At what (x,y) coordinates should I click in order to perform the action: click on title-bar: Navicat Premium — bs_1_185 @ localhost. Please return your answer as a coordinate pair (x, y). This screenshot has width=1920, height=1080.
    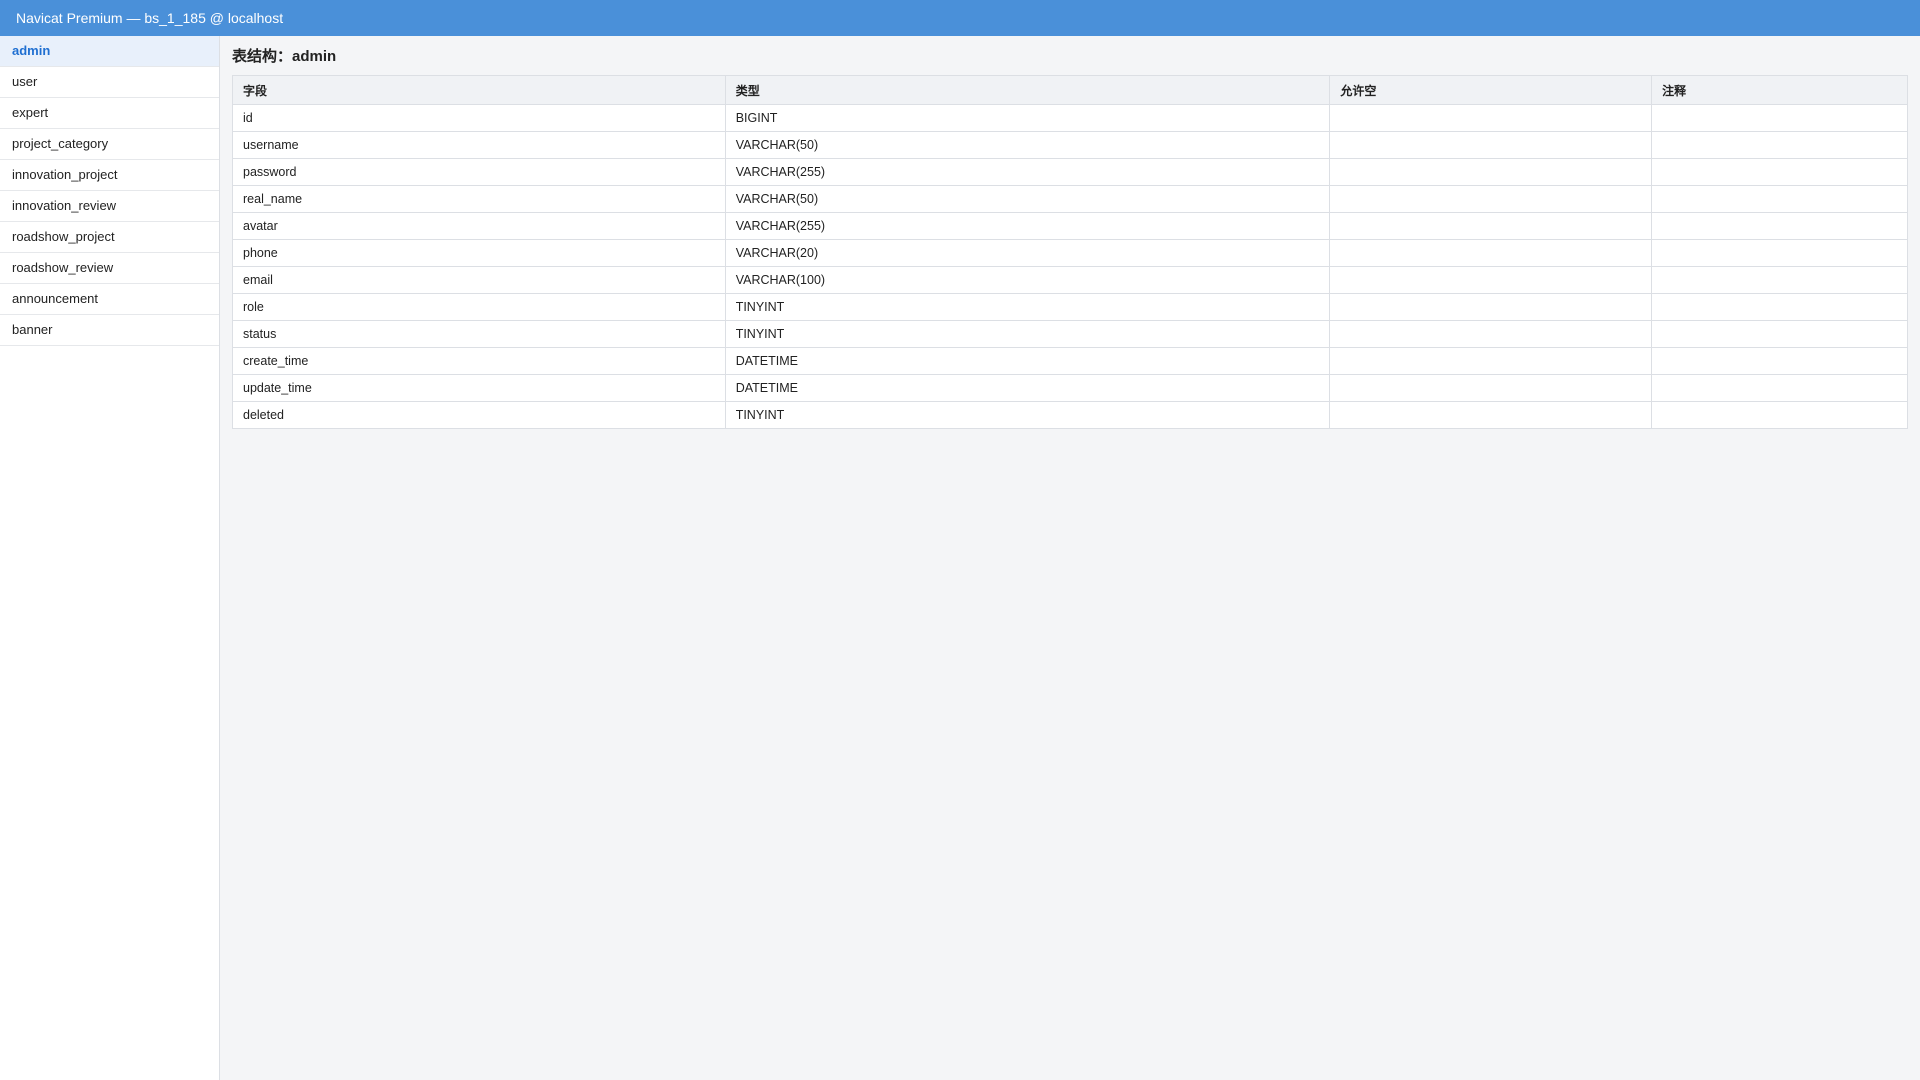
    Looking at the image, I should click on (960, 18).